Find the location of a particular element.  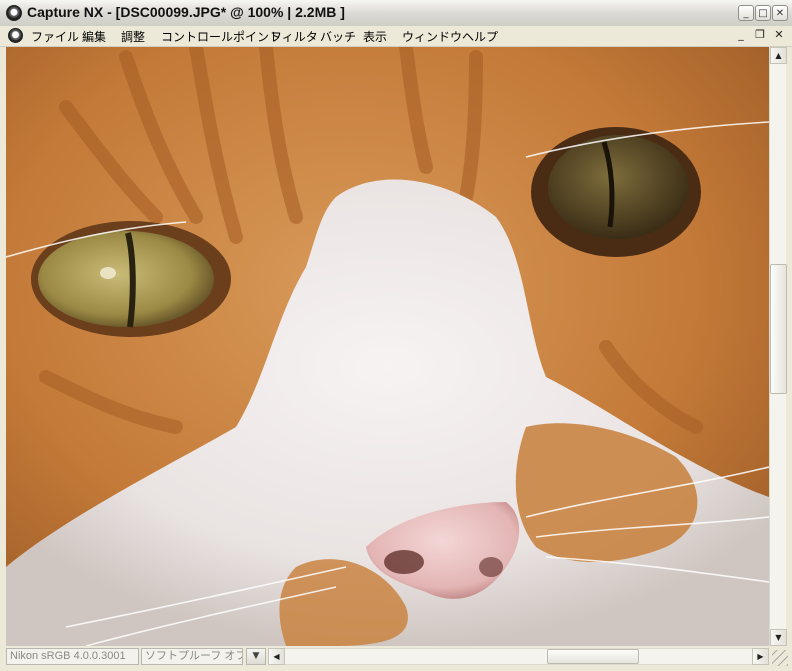

close-button: ✕ is located at coordinates (780, 13).